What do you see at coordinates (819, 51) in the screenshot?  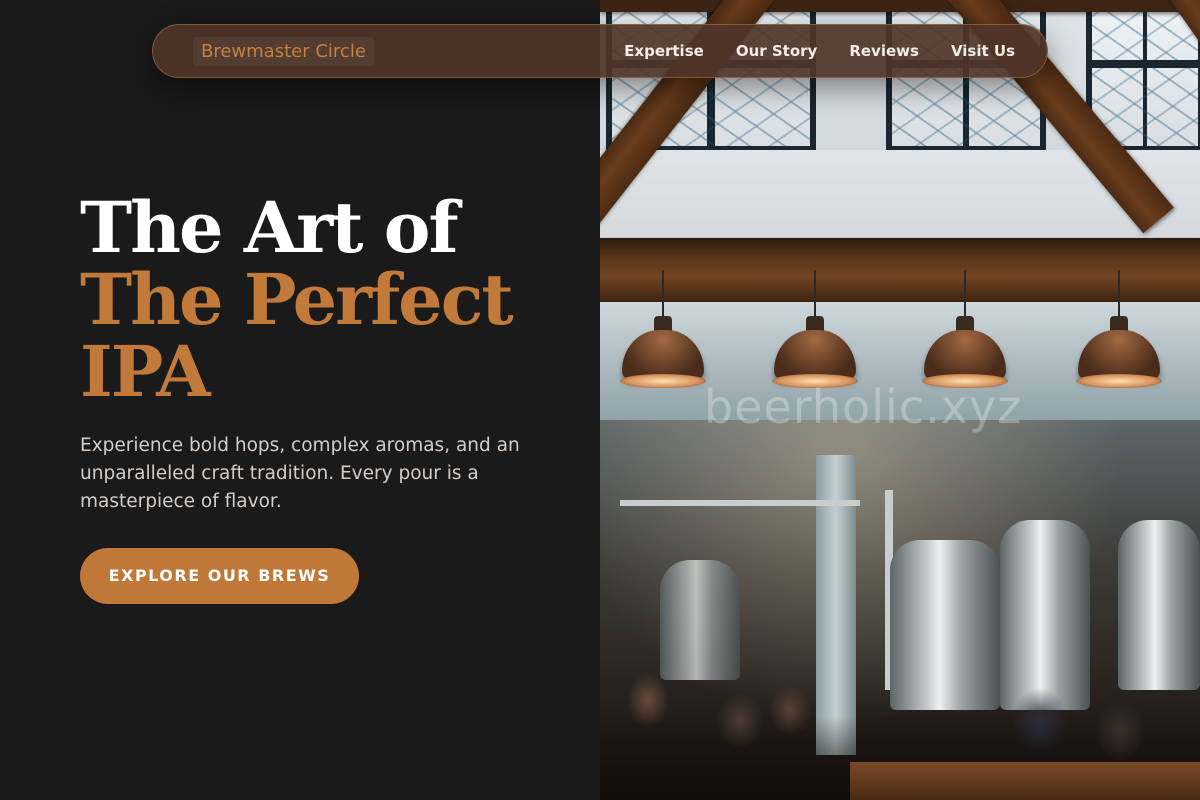 I see `nav-menu: Expertise Our Story Reviews Visit Us` at bounding box center [819, 51].